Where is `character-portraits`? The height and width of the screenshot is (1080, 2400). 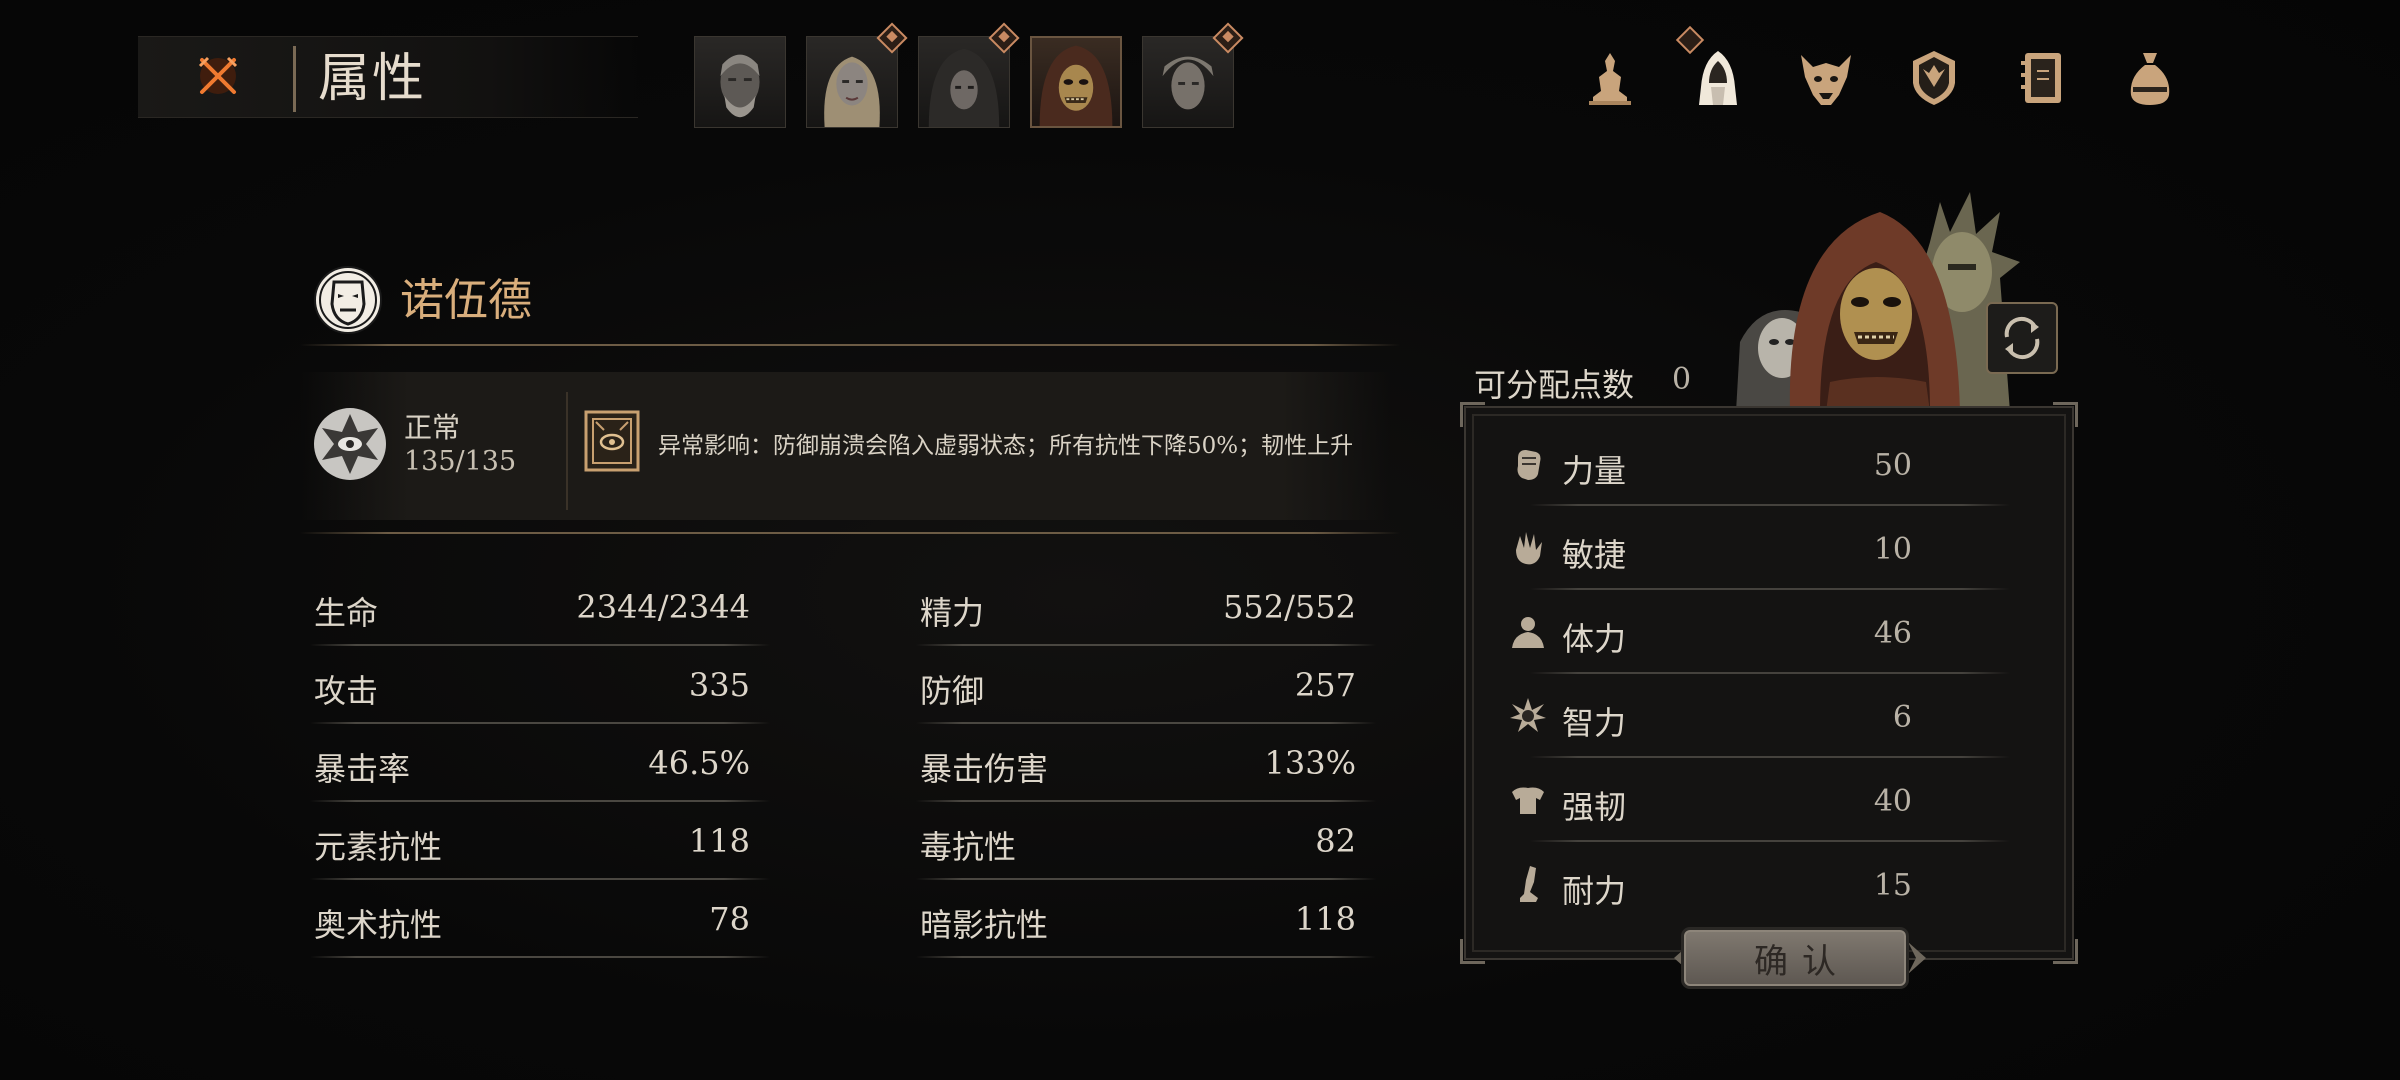 character-portraits is located at coordinates (969, 76).